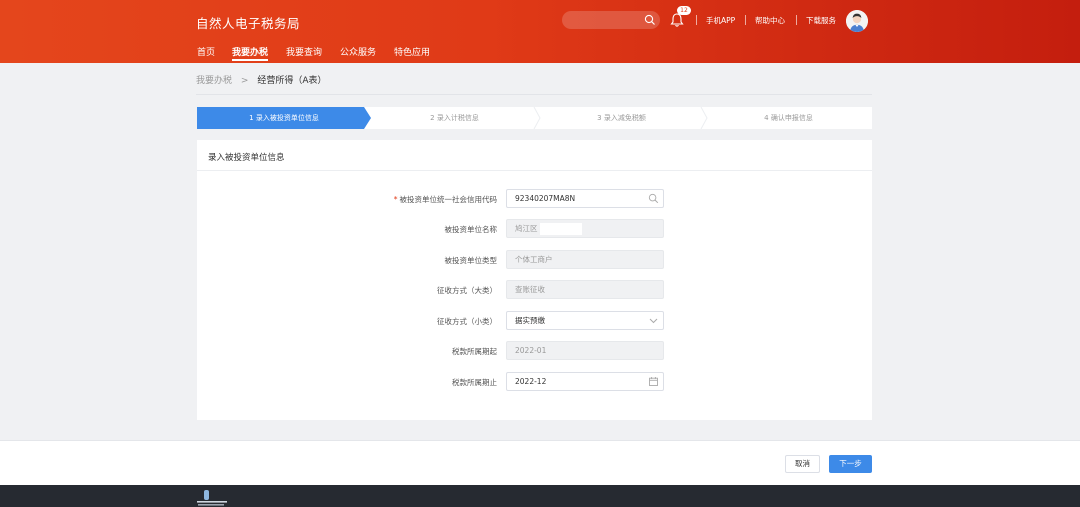  I want to click on breadcrumb-current: 经营所得（A表）, so click(292, 81).